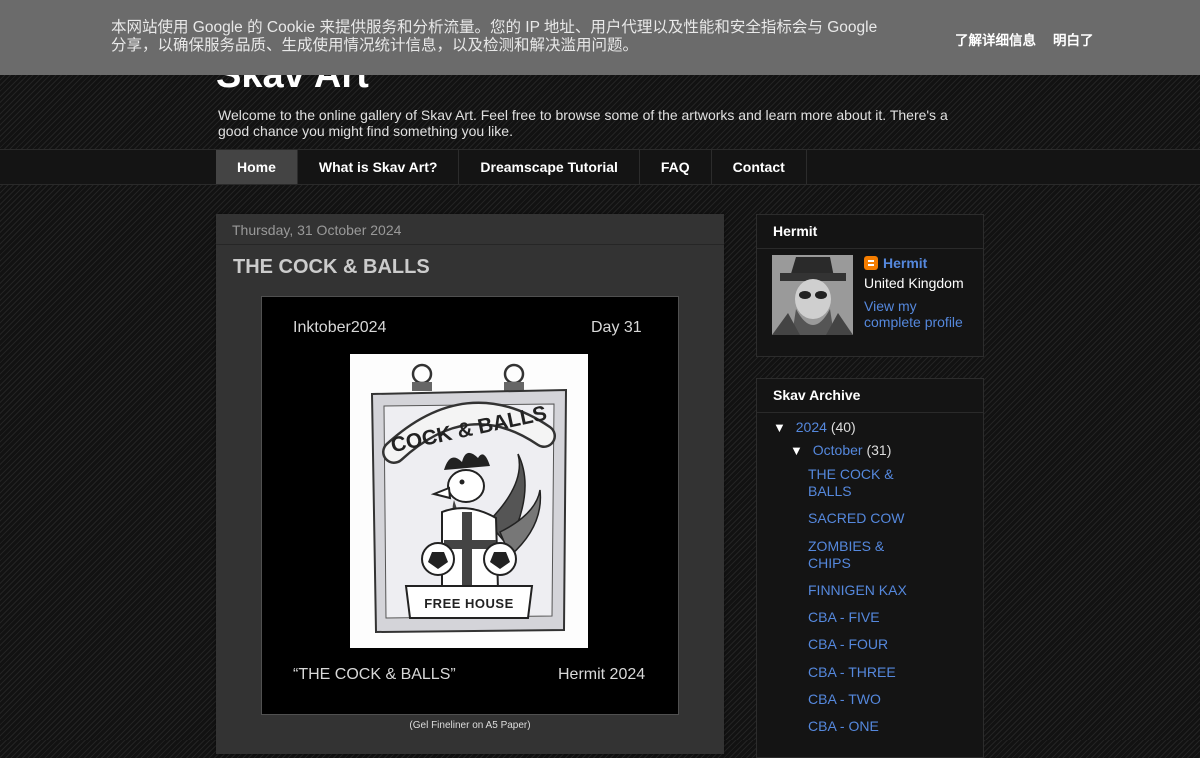 Image resolution: width=1200 pixels, height=758 pixels. I want to click on archive-month-link: October, so click(838, 450).